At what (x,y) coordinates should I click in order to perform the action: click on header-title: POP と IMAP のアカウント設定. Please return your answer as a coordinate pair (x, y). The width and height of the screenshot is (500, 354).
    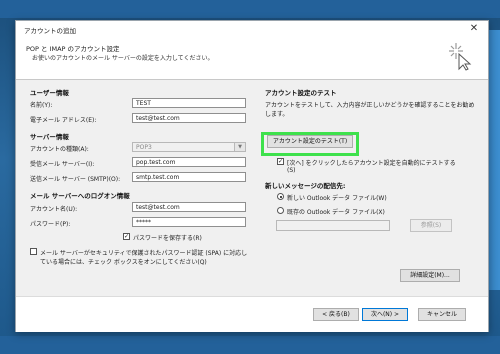
    Looking at the image, I should click on (73, 49).